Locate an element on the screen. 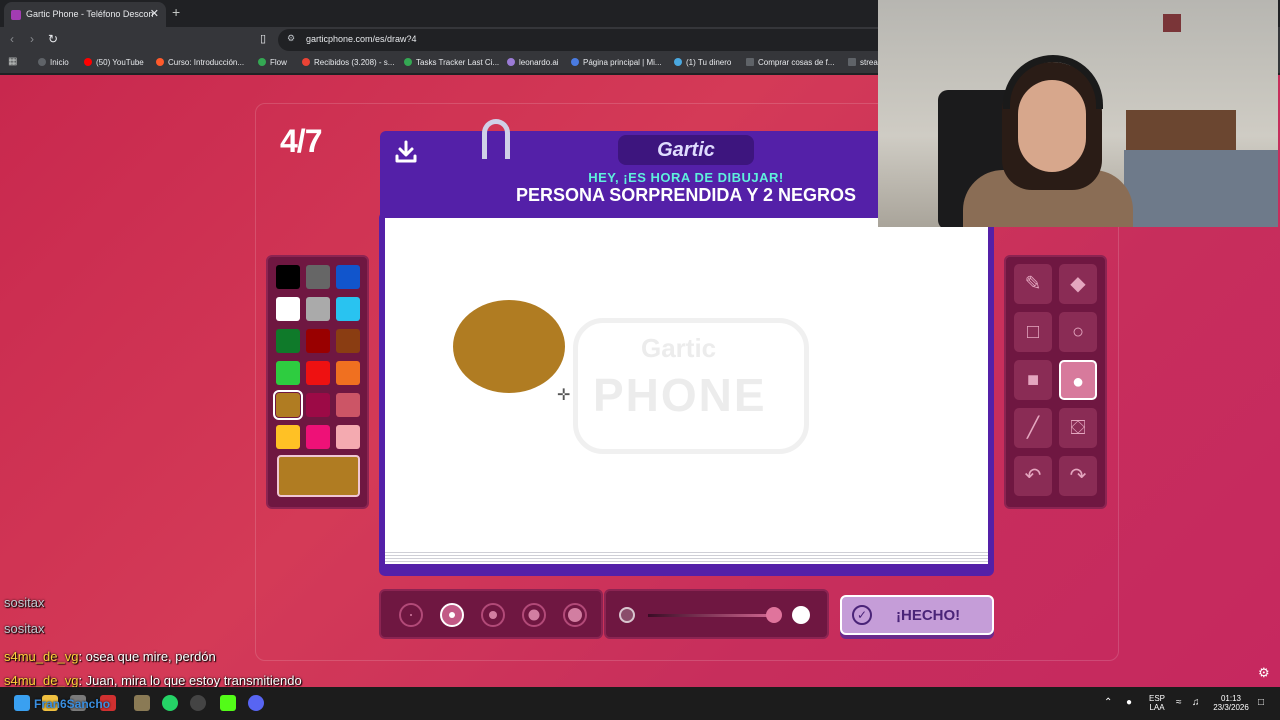 The height and width of the screenshot is (720, 1280). wall-frame is located at coordinates (1172, 23).